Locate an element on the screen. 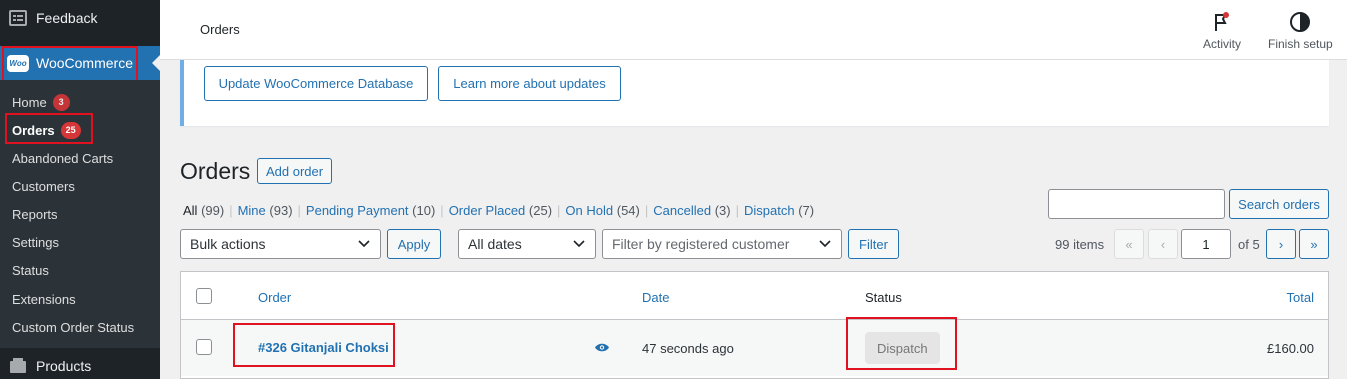 The width and height of the screenshot is (1347, 379). home-count-badge: 3 is located at coordinates (61, 102).